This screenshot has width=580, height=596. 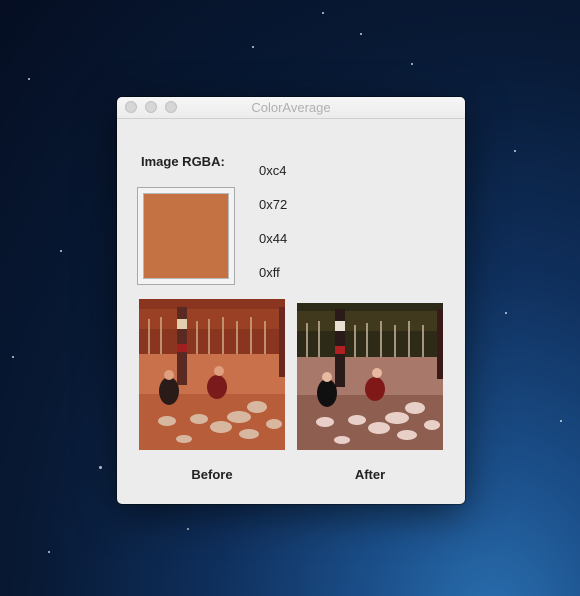 What do you see at coordinates (183, 161) in the screenshot?
I see `image-rgba-label: Image RGBA:` at bounding box center [183, 161].